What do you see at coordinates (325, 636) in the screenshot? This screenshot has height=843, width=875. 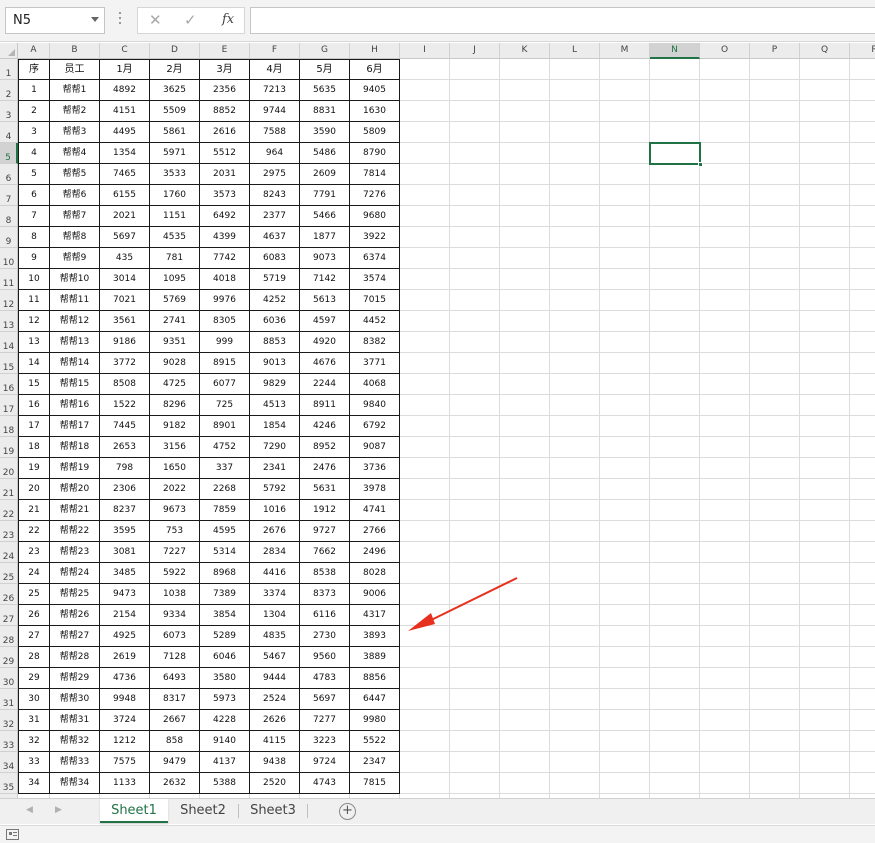 I see `grid-cell: 2730` at bounding box center [325, 636].